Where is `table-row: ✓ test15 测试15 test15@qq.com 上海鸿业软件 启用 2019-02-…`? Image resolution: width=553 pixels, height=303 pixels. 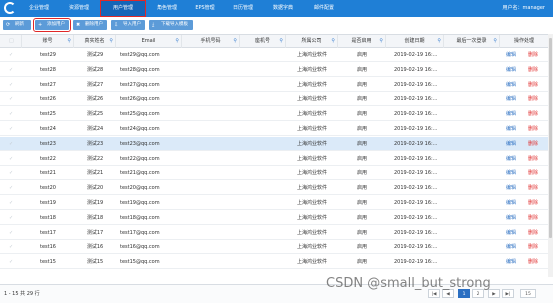 table-row: ✓ test15 测试15 test15@qq.com 上海鸿业软件 启用 2019-02-… is located at coordinates (274, 262).